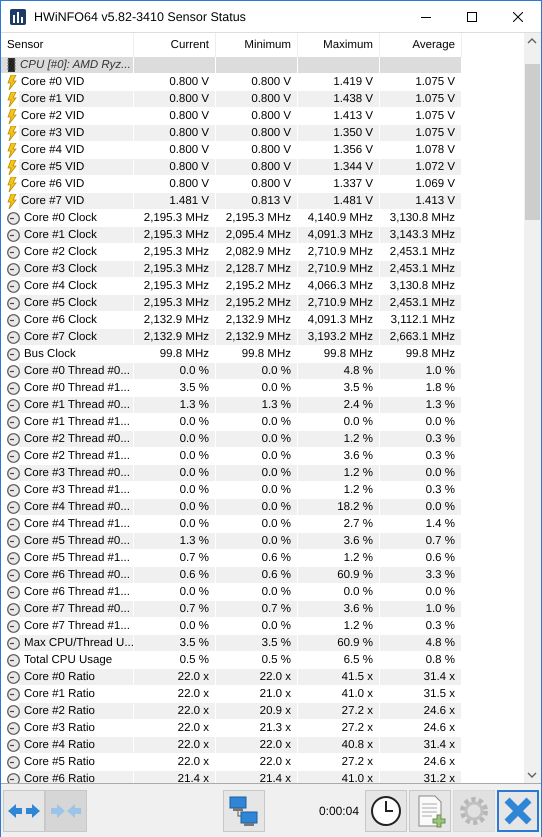 This screenshot has width=542, height=837. Describe the element at coordinates (532, 408) in the screenshot. I see `scrollbar` at that location.